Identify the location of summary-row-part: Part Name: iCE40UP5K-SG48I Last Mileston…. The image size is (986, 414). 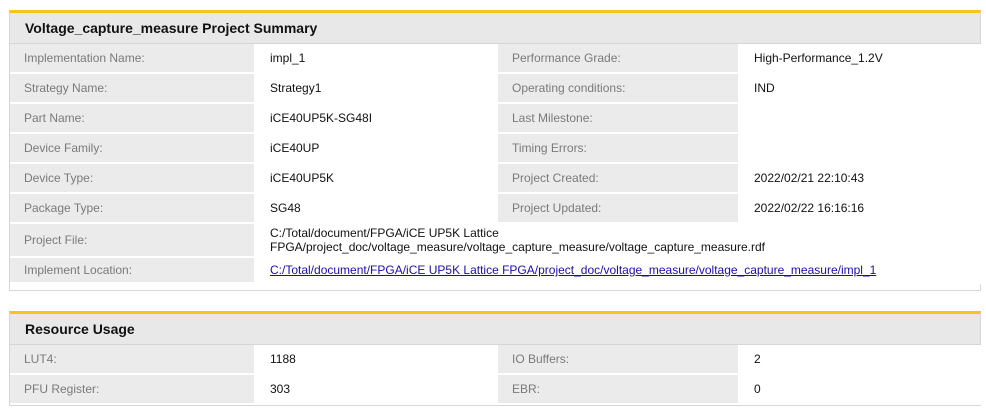
(495, 118).